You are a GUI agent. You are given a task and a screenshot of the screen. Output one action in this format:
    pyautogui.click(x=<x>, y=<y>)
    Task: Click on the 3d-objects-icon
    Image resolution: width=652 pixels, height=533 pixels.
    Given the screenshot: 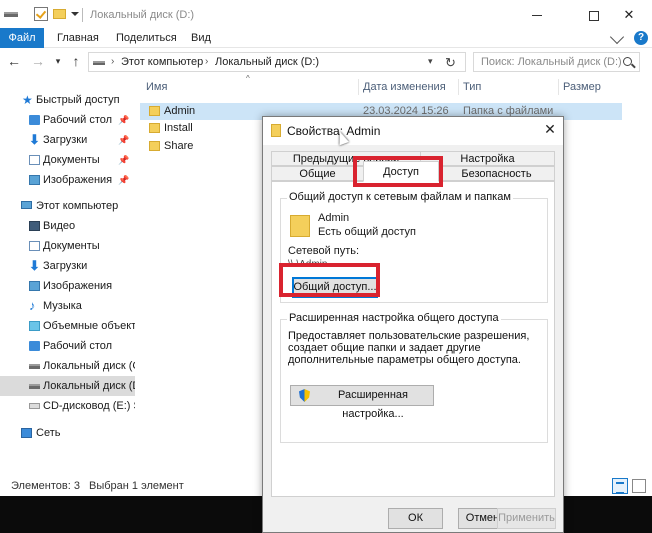 What is the action you would take?
    pyautogui.click(x=34, y=326)
    